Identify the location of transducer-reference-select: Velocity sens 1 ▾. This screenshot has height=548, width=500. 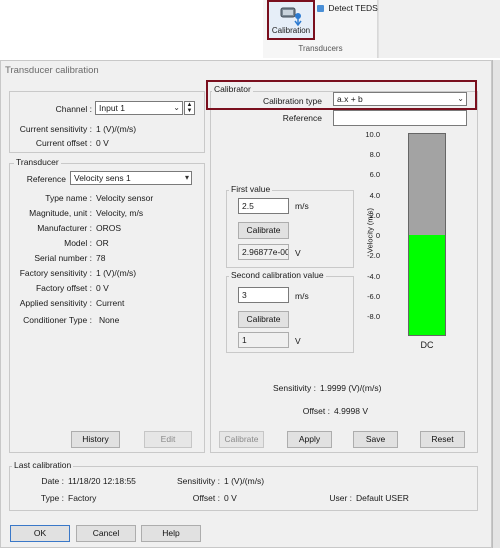
(131, 178).